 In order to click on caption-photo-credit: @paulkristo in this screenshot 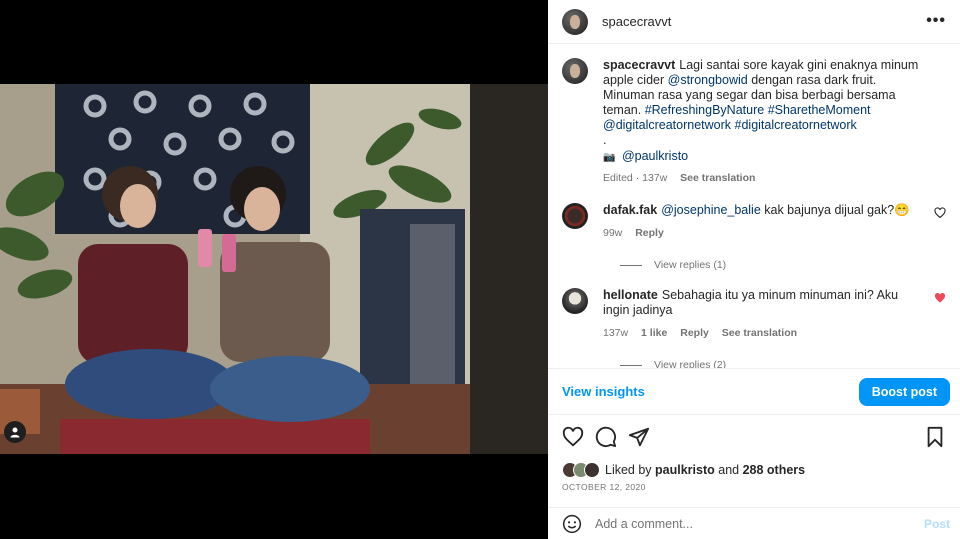, I will do `click(655, 156)`.